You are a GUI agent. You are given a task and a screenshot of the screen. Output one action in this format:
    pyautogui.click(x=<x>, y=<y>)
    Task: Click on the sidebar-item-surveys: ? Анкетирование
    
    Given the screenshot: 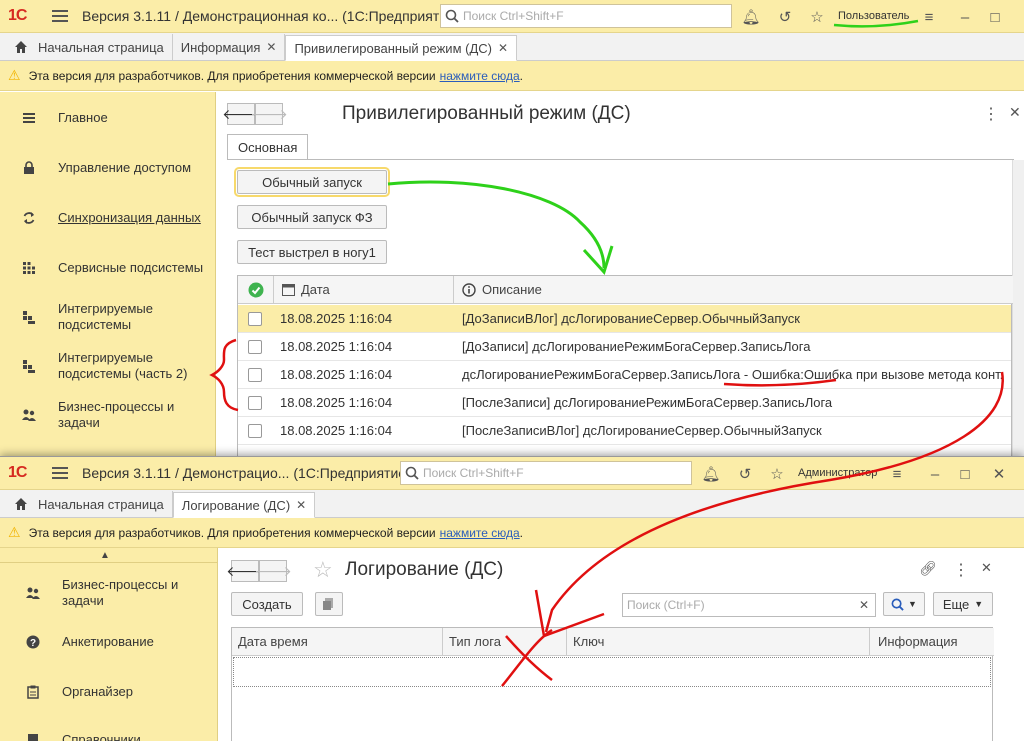 What is the action you would take?
    pyautogui.click(x=108, y=642)
    